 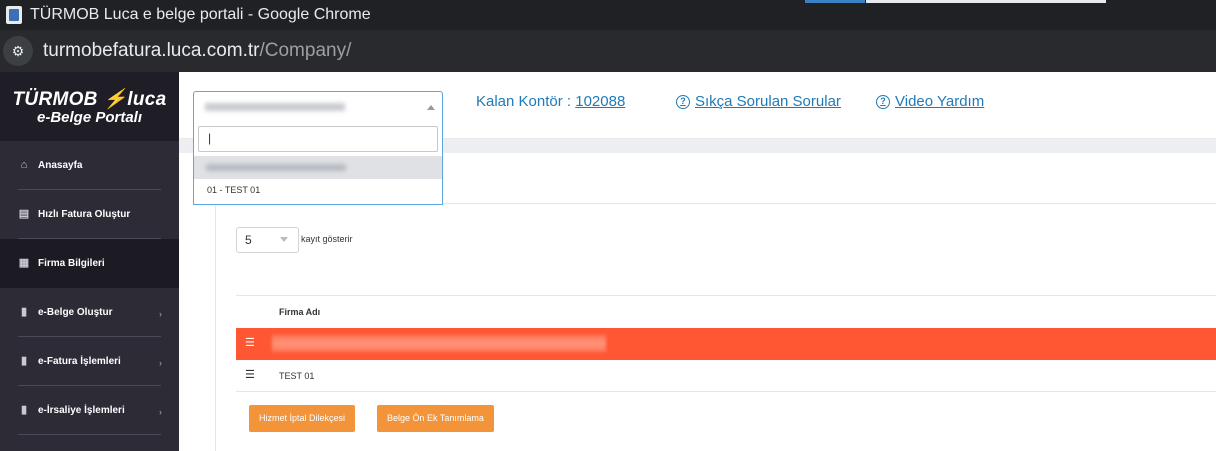 I want to click on page-length-value: 5, so click(x=248, y=240).